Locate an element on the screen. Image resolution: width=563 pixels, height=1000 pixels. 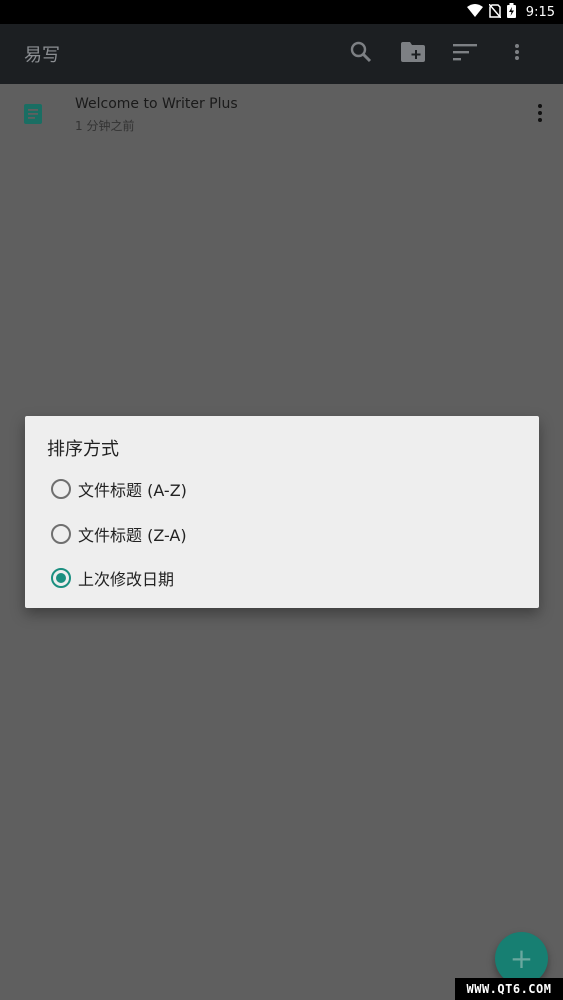
document-title: Welcome to Writer Plus is located at coordinates (156, 104).